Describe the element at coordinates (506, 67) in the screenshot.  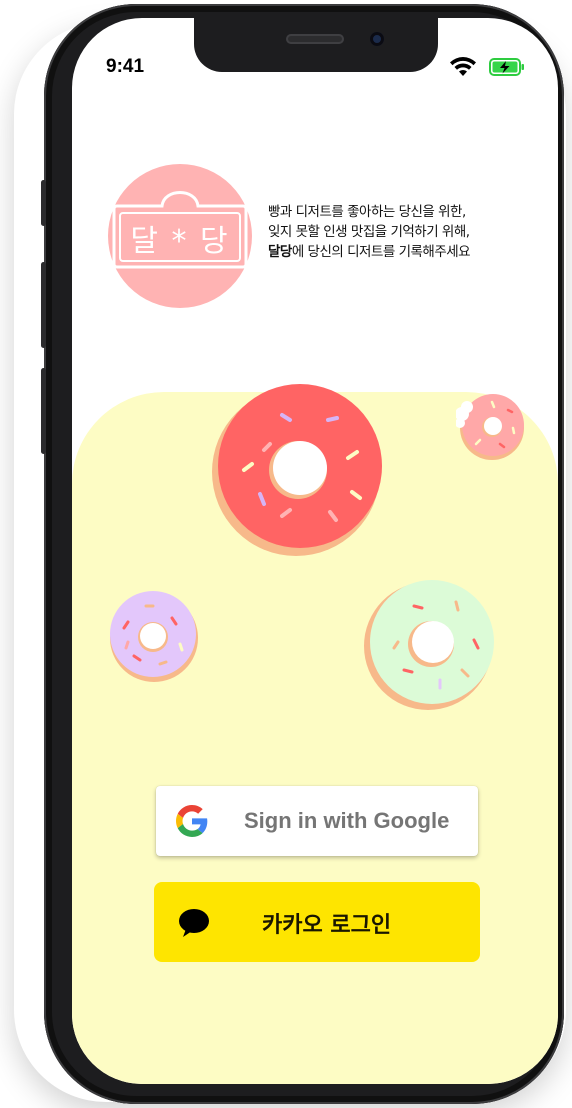
I see `battery-charging-icon` at that location.